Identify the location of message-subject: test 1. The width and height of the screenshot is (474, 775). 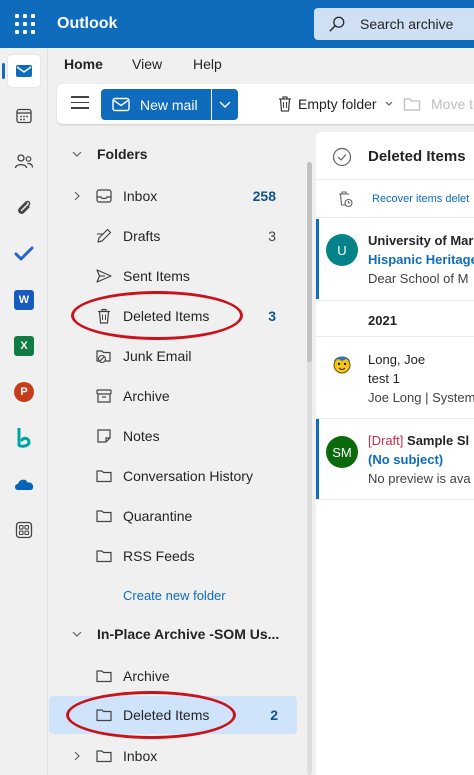
(384, 378).